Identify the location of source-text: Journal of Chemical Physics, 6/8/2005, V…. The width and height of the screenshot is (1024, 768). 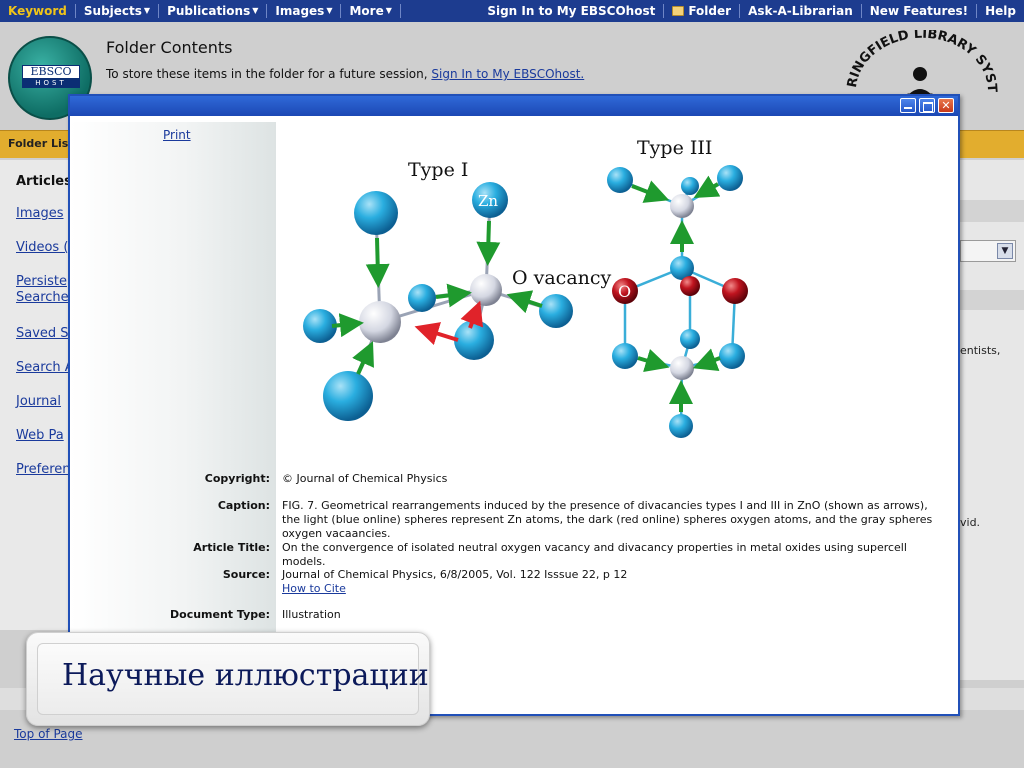
(455, 574).